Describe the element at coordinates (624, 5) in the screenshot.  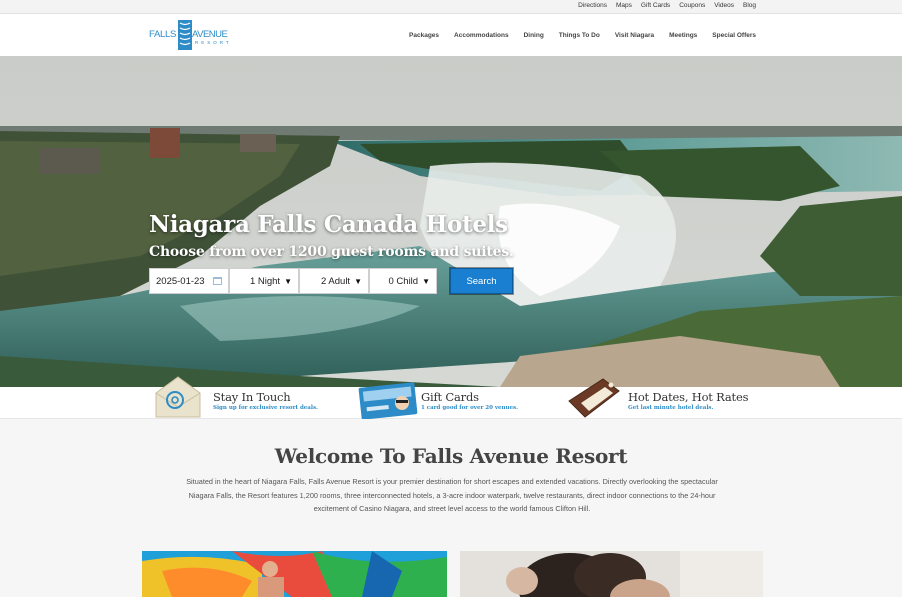
I see `utility-link-maps: Maps` at that location.